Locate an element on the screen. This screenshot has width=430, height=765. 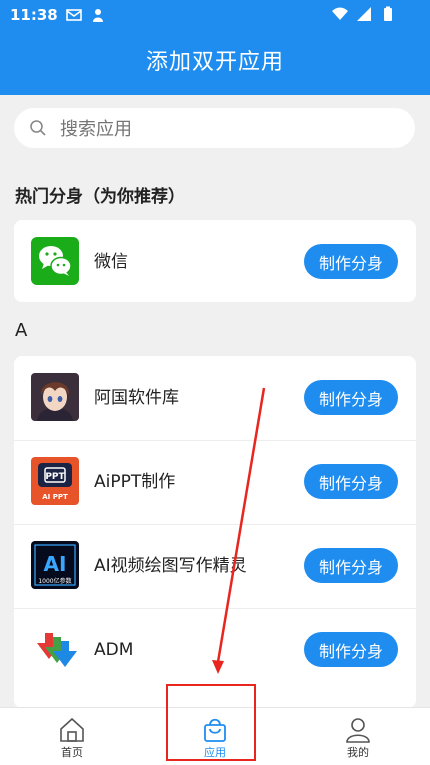
nav-label: 我的 is located at coordinates (358, 752).